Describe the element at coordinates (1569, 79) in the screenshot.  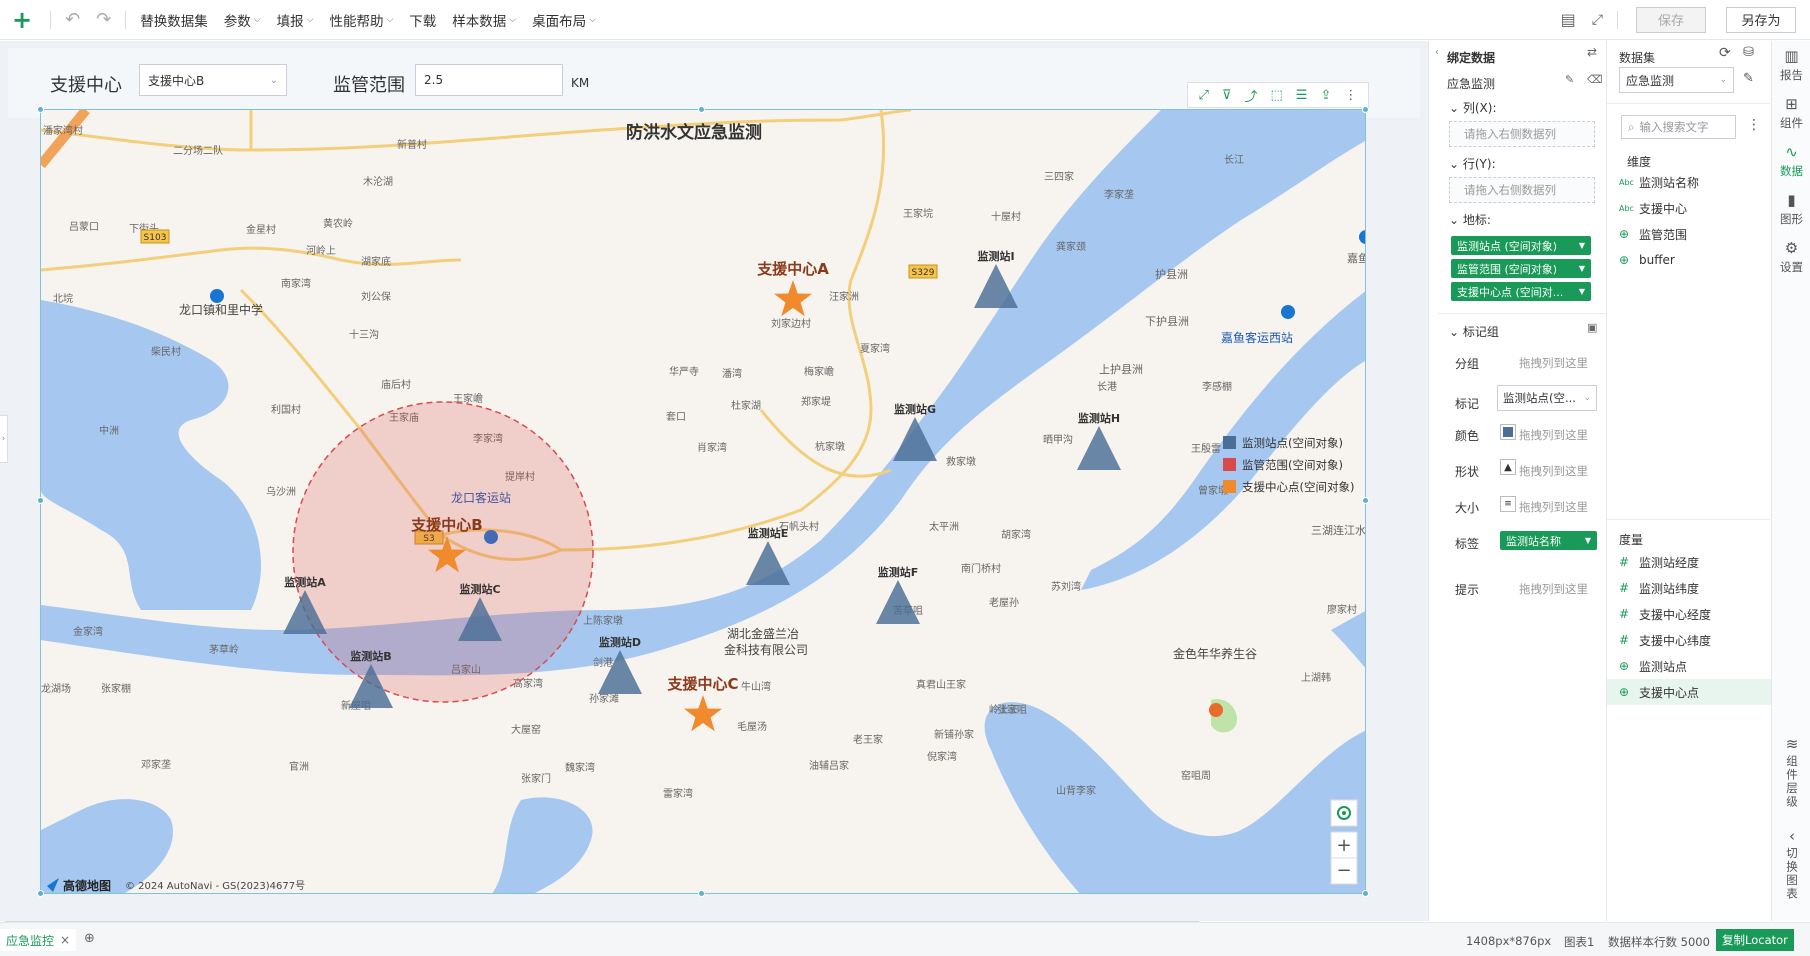
I see `edit-source-icon: ✎` at that location.